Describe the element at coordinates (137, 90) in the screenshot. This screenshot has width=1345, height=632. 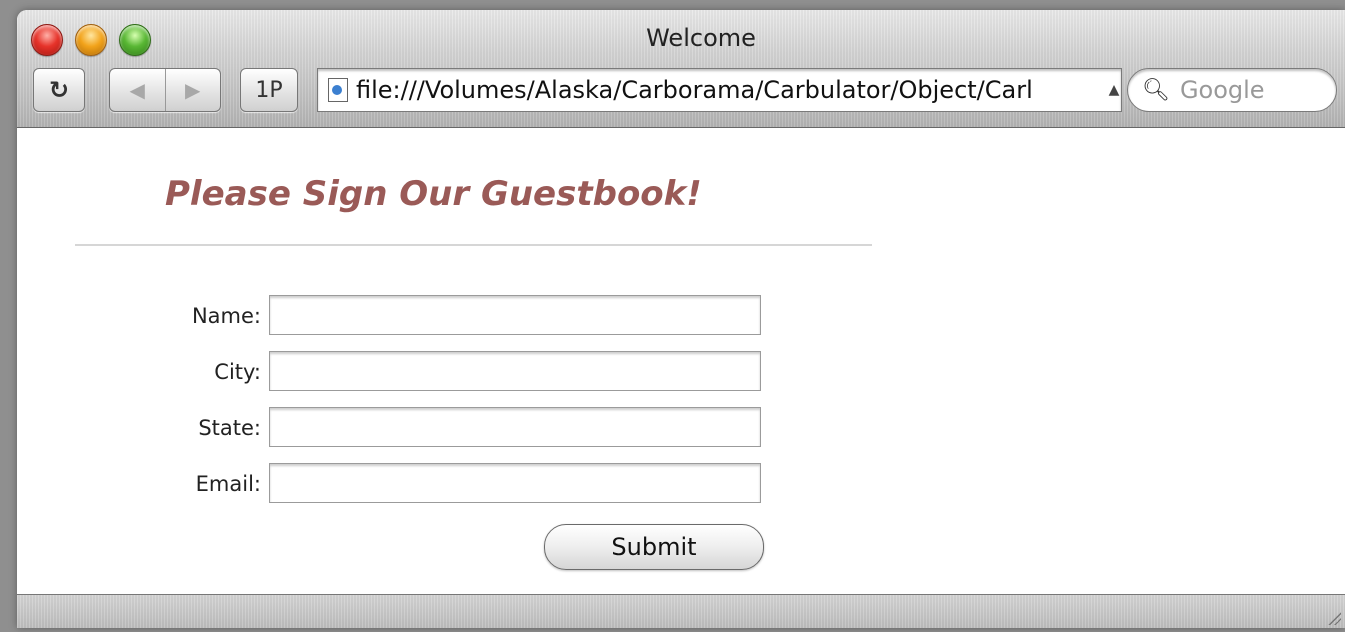
I see `back-arrow-icon: ◀` at that location.